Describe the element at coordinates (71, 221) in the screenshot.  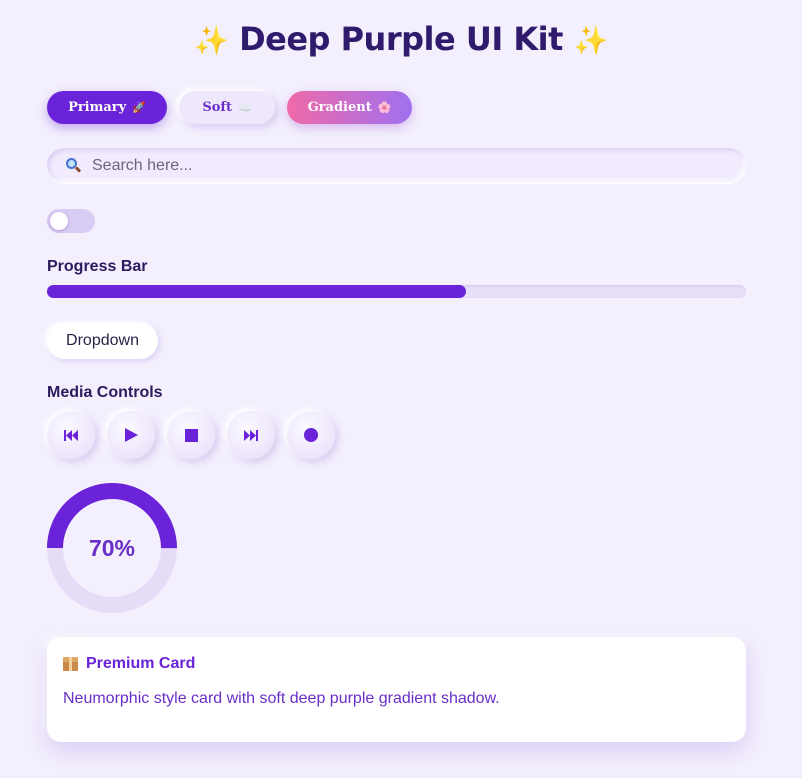
I see `toggle-switch` at that location.